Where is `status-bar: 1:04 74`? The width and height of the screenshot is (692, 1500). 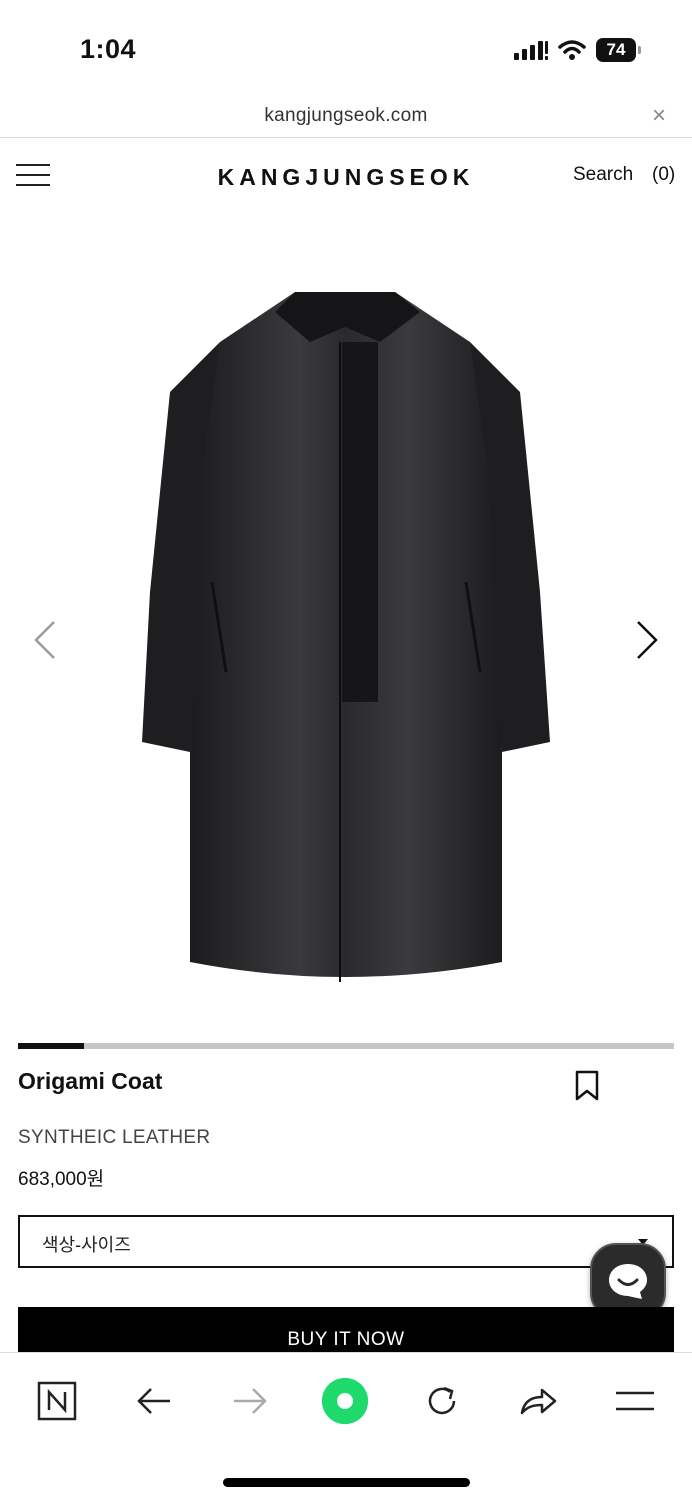 status-bar: 1:04 74 is located at coordinates (346, 48).